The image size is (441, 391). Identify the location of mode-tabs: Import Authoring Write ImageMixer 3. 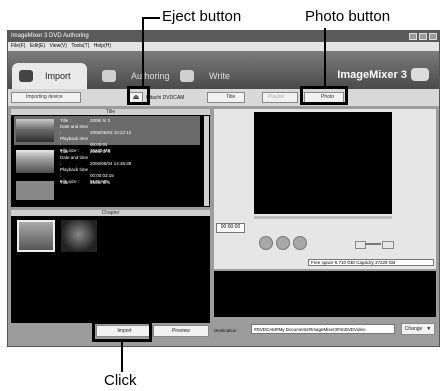
(223, 70).